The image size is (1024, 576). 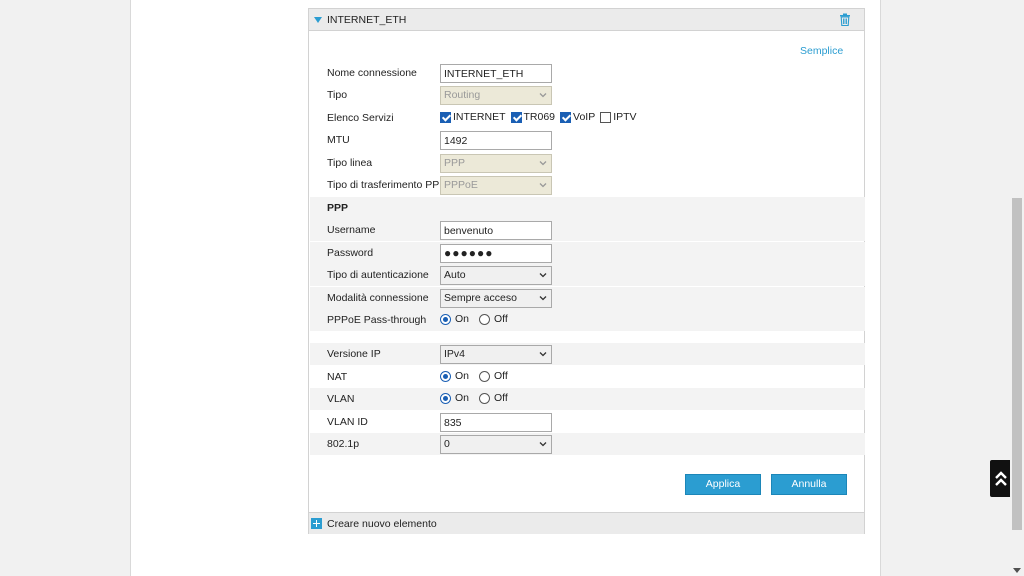 I want to click on tipo-trasferimento-select: PPPoE, so click(x=496, y=185).